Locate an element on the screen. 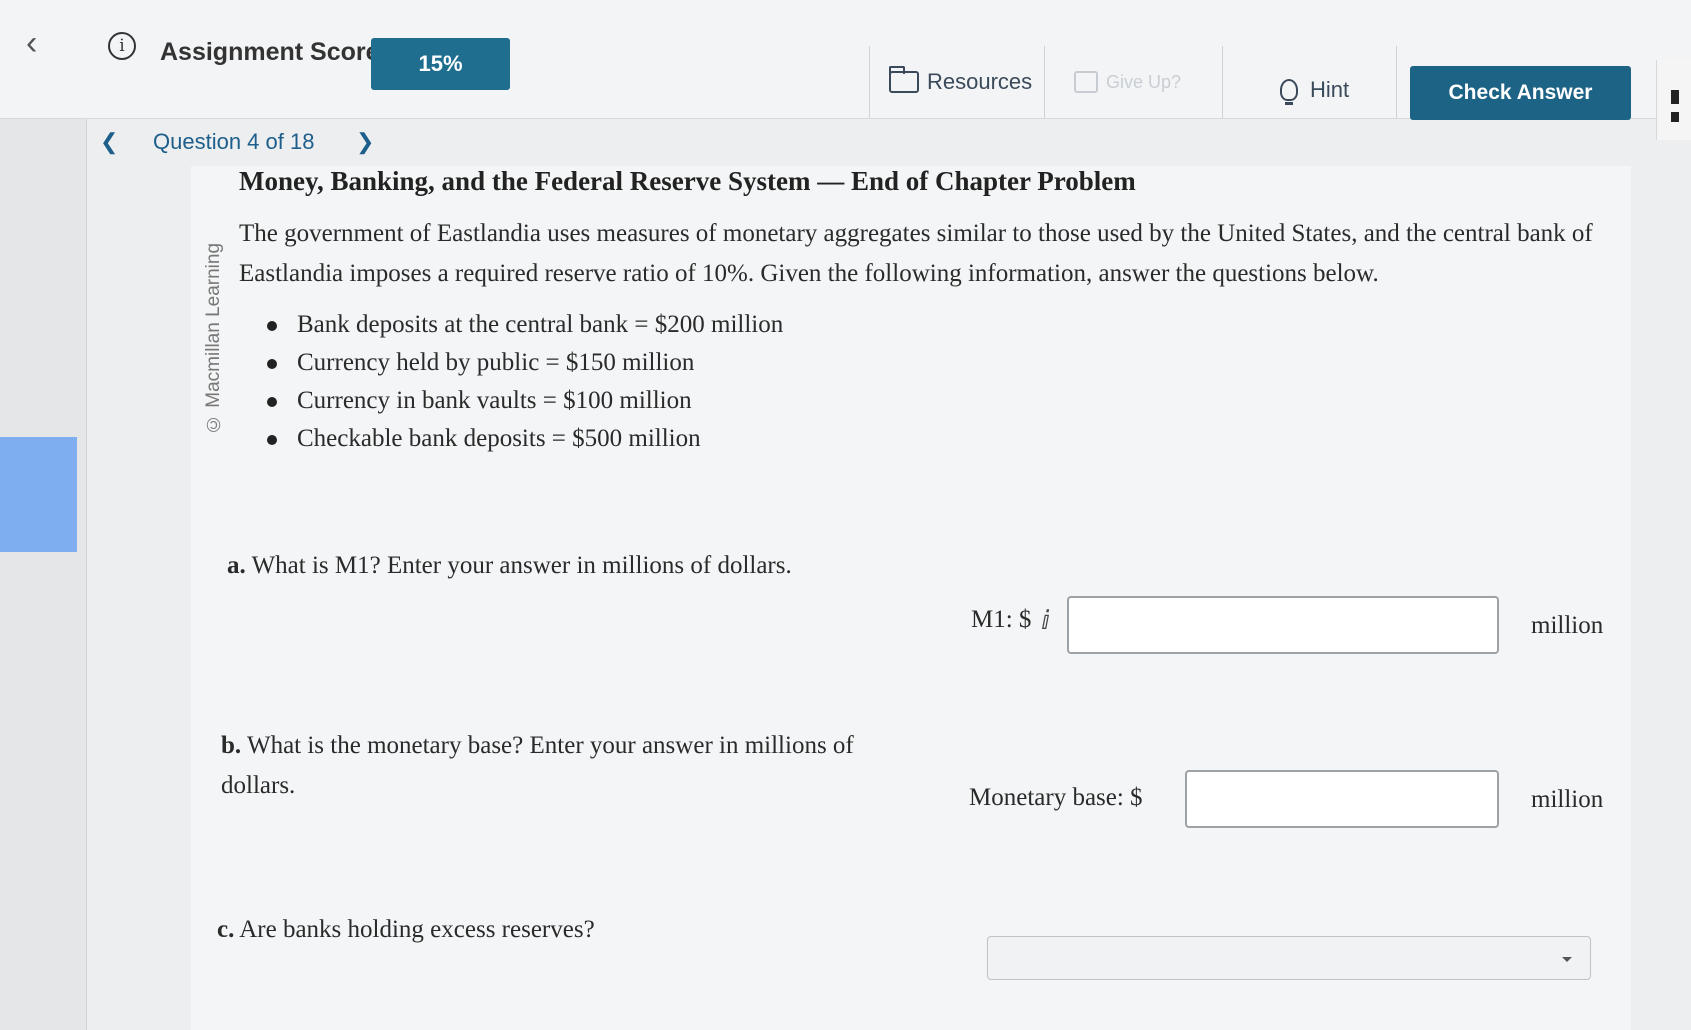 The image size is (1691, 1030). give-up-button: Give Up? is located at coordinates (1127, 82).